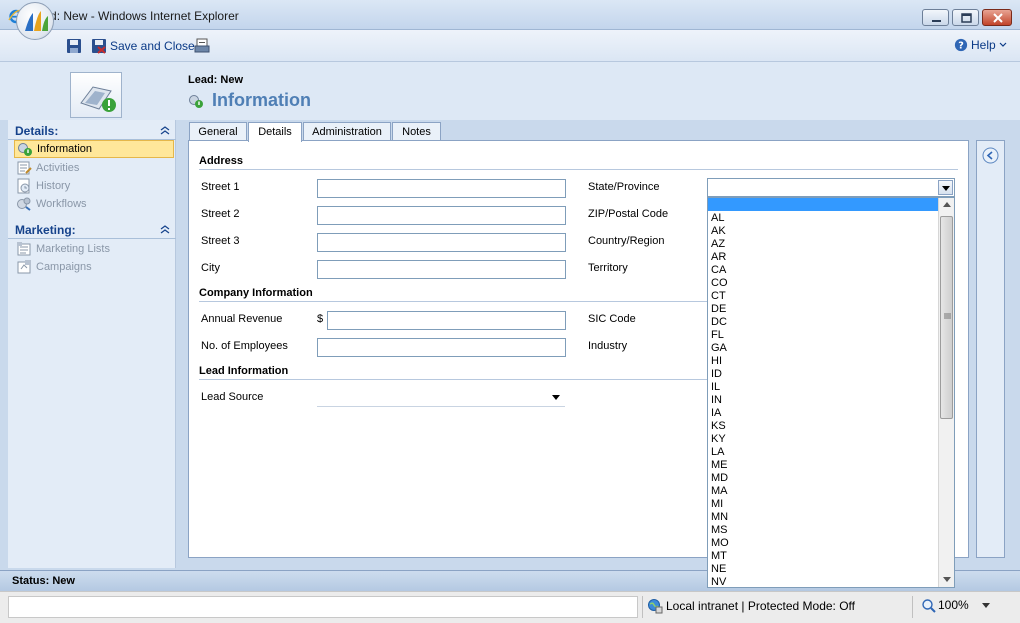  I want to click on help-button: ? Help, so click(980, 45).